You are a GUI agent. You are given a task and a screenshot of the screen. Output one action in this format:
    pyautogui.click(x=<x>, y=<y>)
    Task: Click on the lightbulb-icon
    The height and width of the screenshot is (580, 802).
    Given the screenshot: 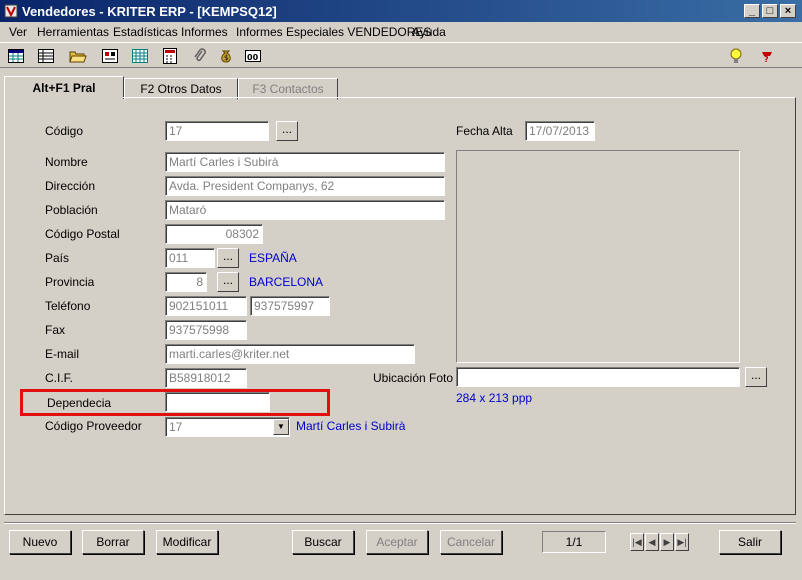 What is the action you would take?
    pyautogui.click(x=736, y=56)
    